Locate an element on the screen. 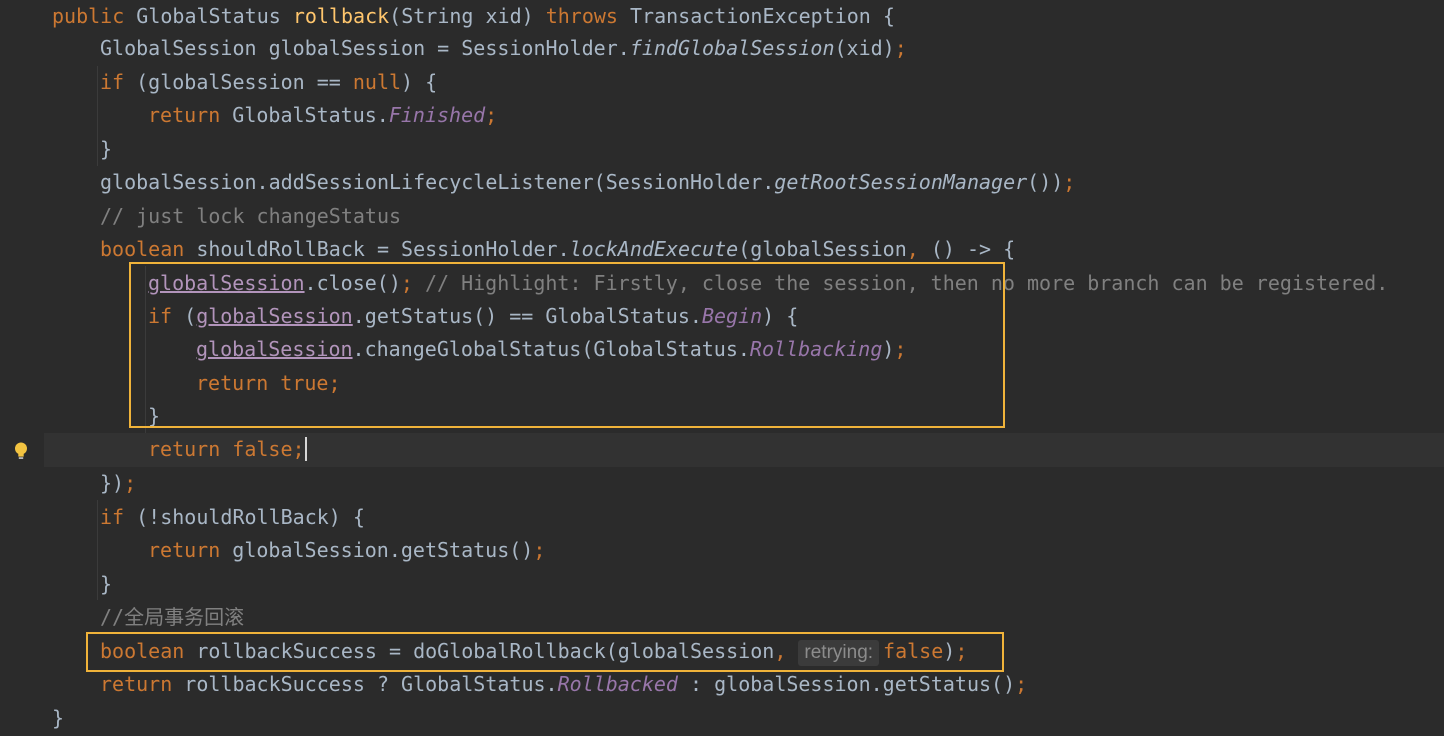 The width and height of the screenshot is (1444, 736). keyword: false is located at coordinates (262, 449).